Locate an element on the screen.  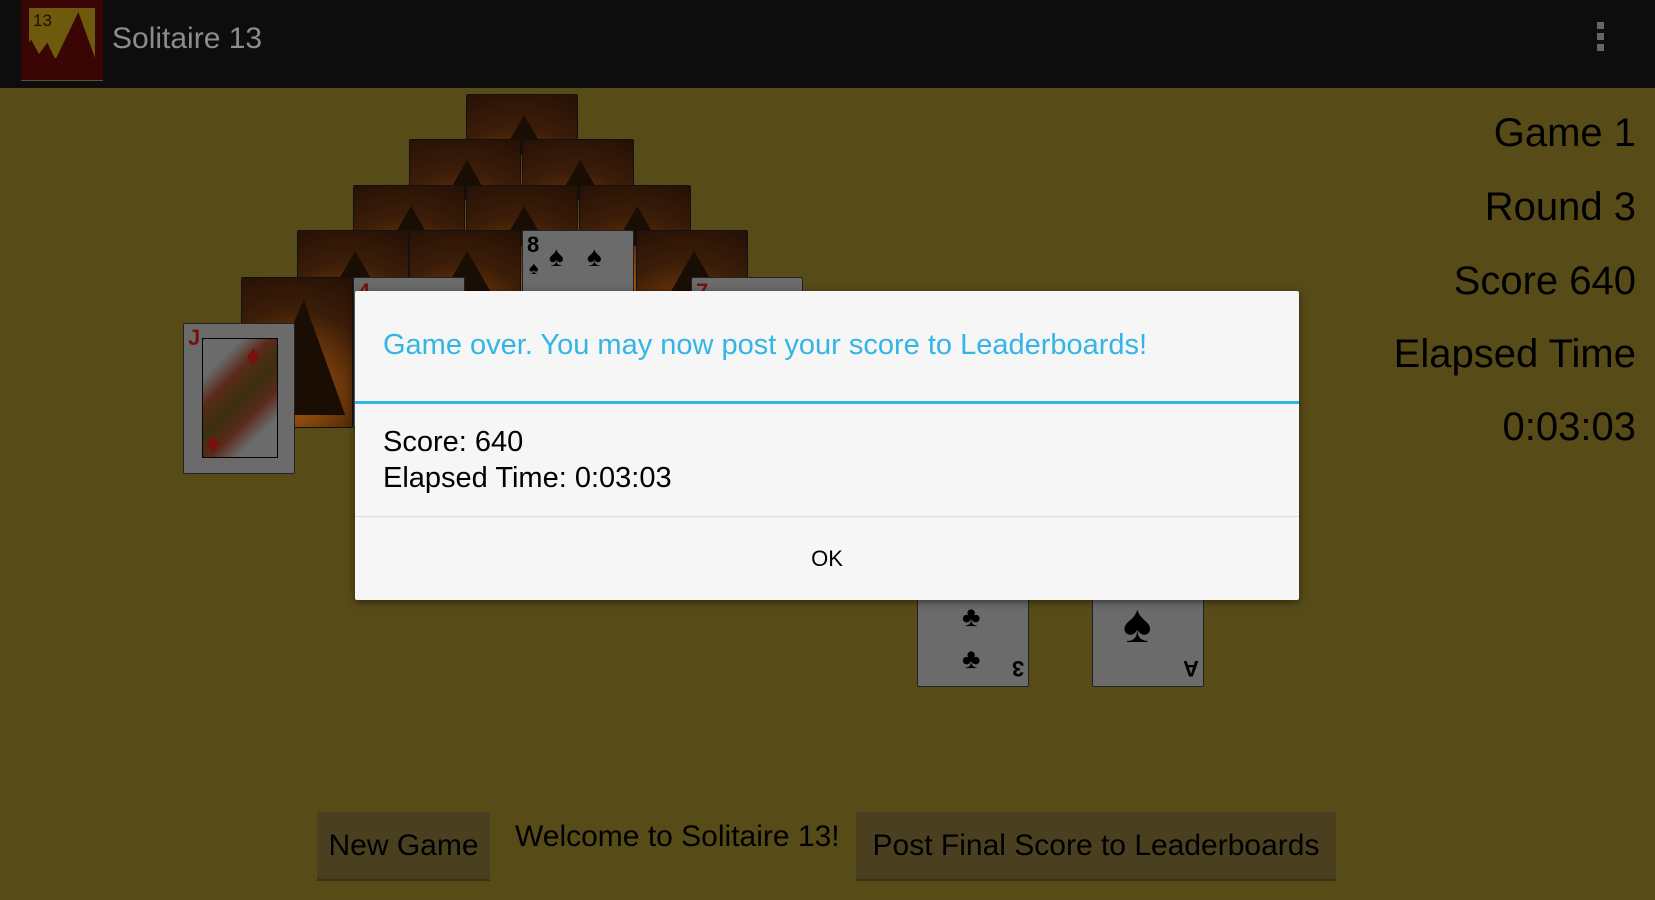
elapsed-time-label: Elapsed Time is located at coordinates (1514, 354).